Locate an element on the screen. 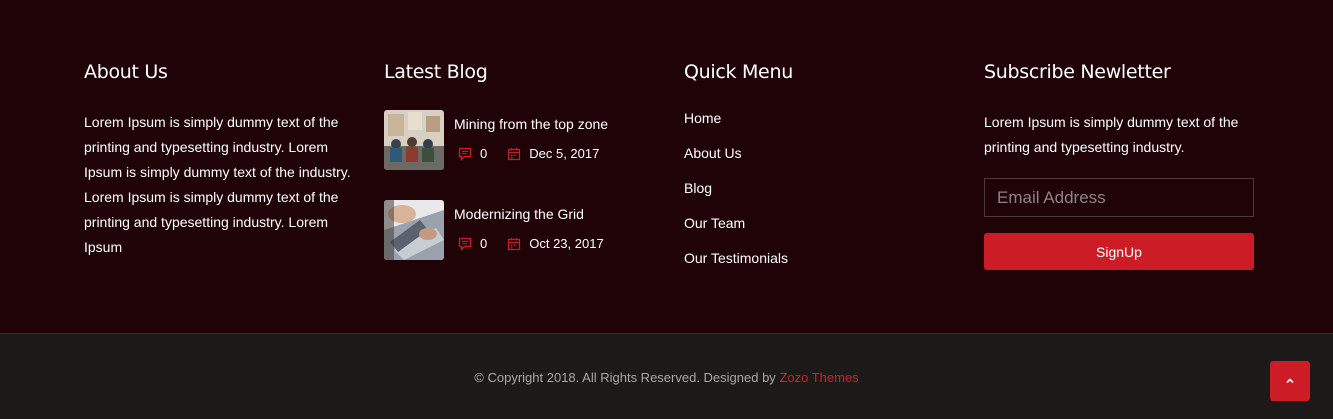 Image resolution: width=1333 pixels, height=419 pixels. menu-item-about-us: About Us is located at coordinates (819, 162).